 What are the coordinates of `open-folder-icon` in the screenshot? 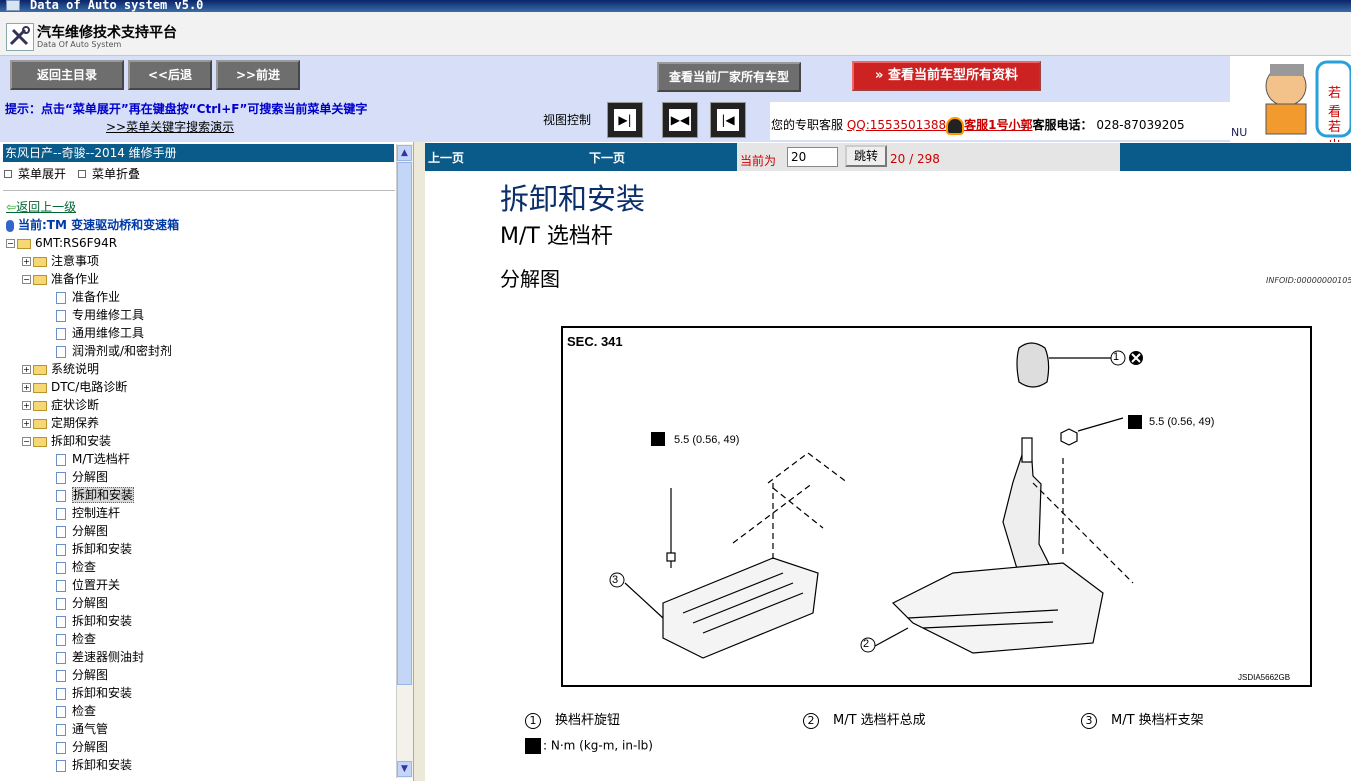 It's located at (24, 243).